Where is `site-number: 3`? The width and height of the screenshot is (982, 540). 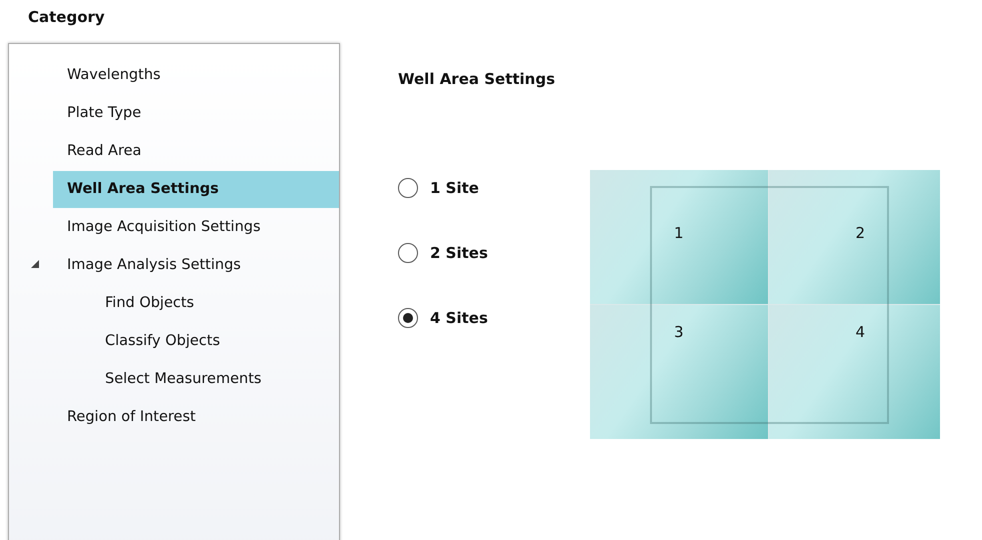
site-number: 3 is located at coordinates (679, 333).